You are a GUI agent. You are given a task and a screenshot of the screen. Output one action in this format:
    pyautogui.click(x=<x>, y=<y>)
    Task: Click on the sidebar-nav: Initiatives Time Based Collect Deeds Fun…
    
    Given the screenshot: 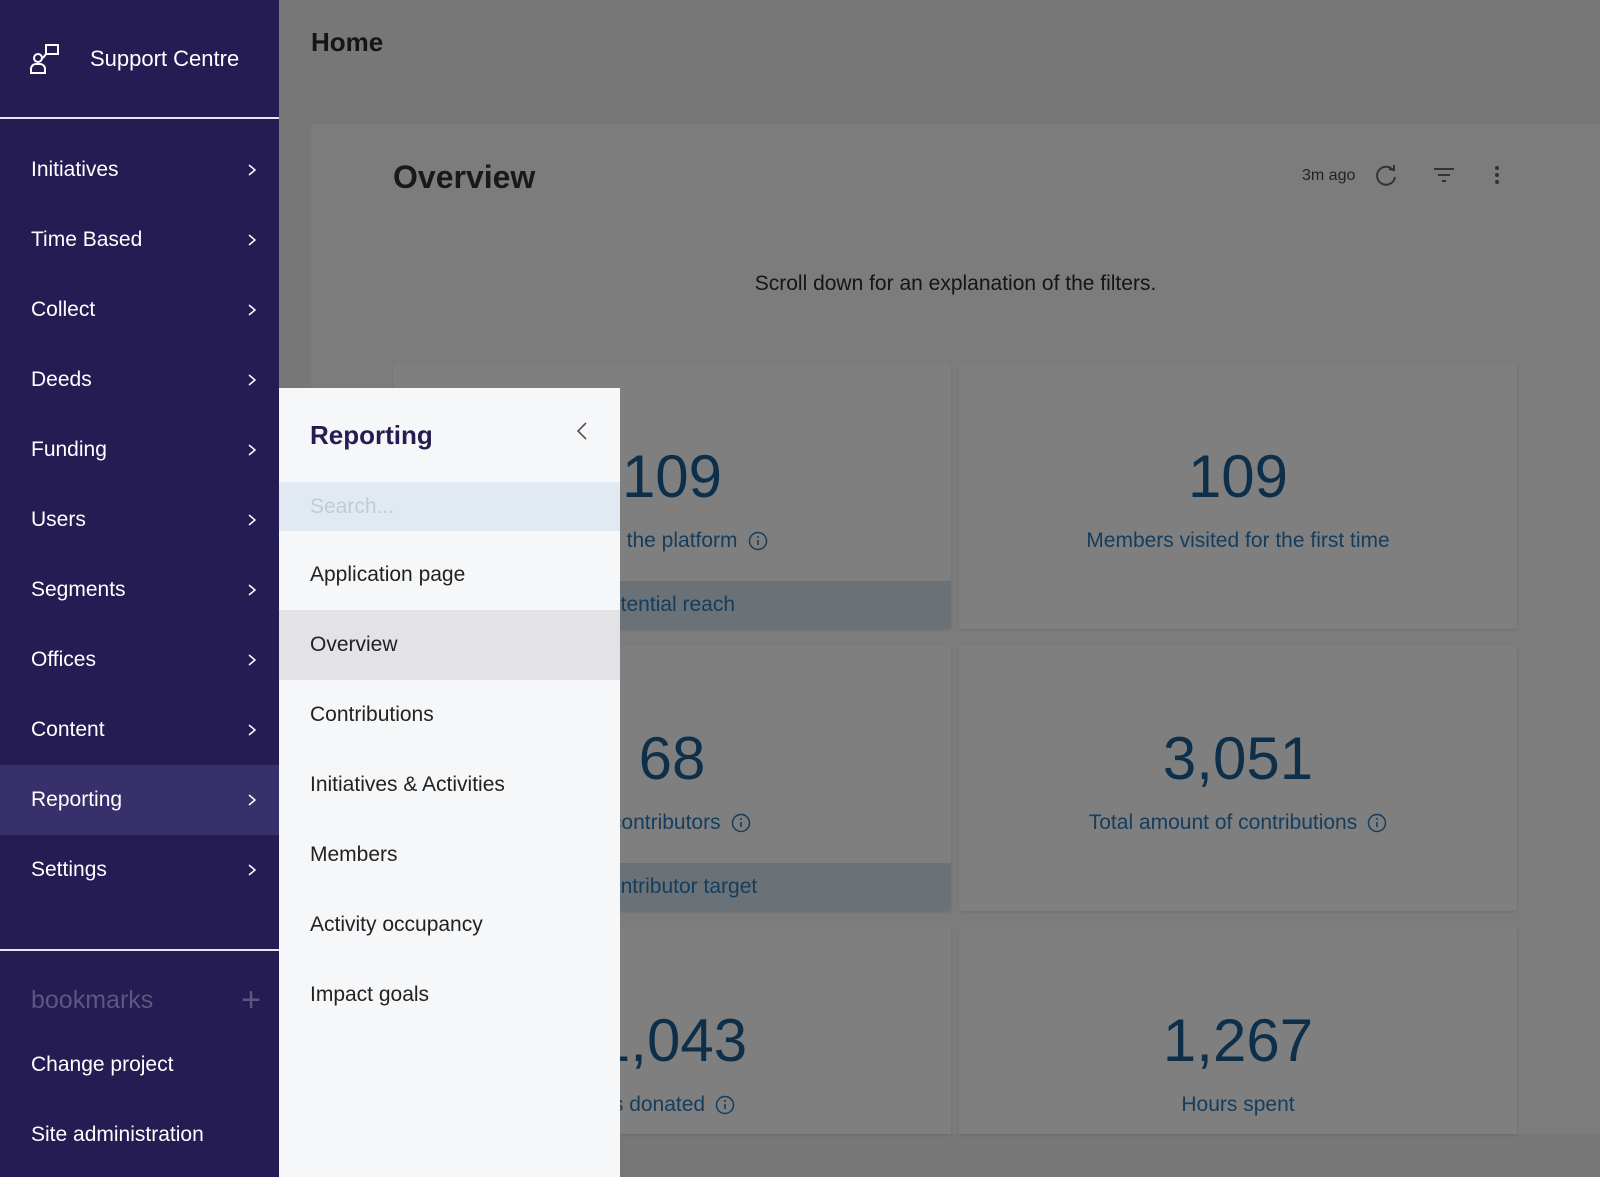 What is the action you would take?
    pyautogui.click(x=139, y=512)
    